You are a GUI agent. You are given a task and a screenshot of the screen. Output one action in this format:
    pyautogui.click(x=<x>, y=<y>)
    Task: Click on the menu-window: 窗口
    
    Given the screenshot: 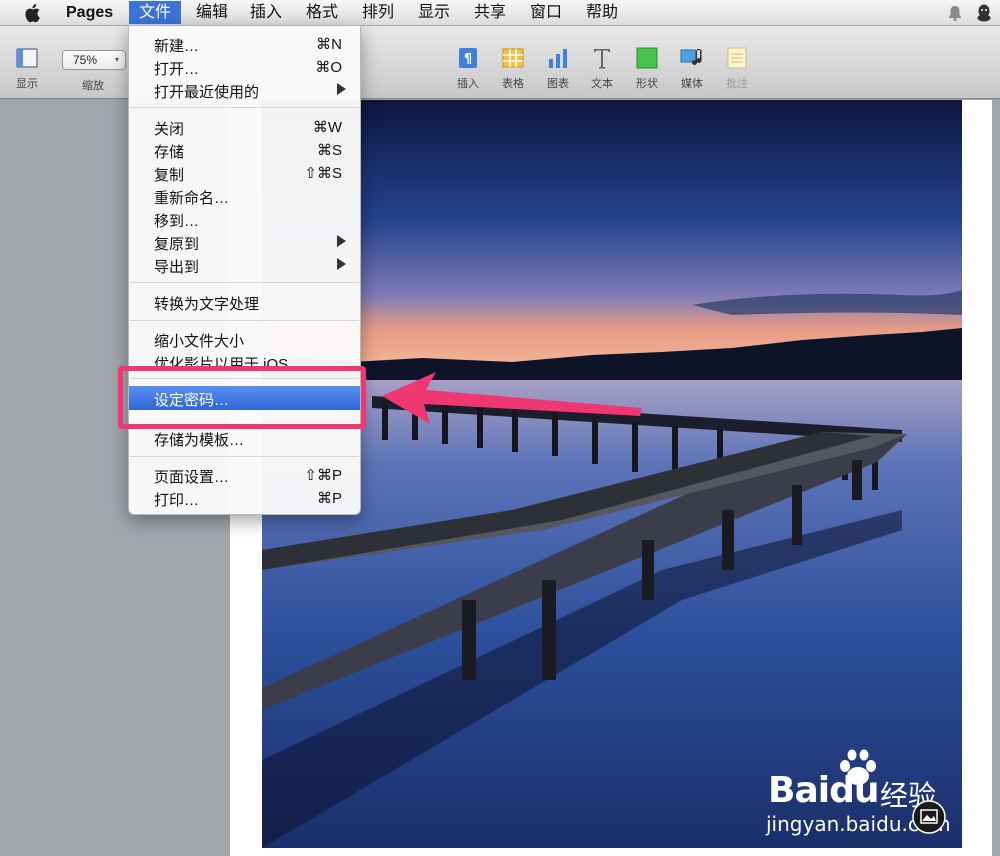 What is the action you would take?
    pyautogui.click(x=546, y=14)
    